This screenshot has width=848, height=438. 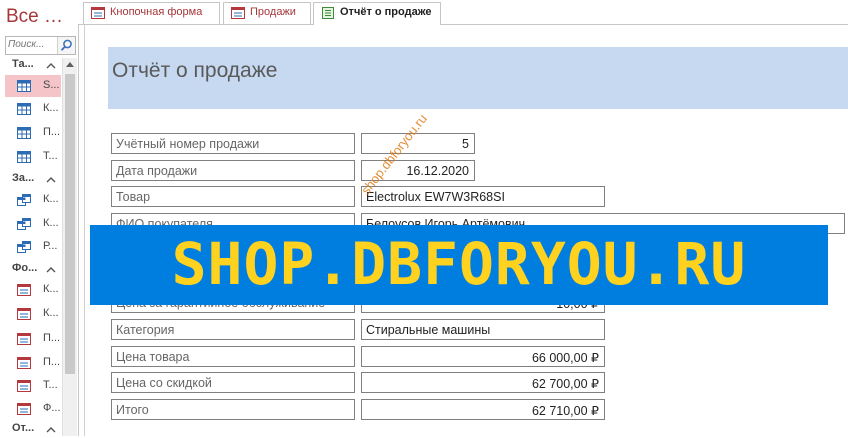 I want to click on label-text: Итого, so click(x=132, y=410).